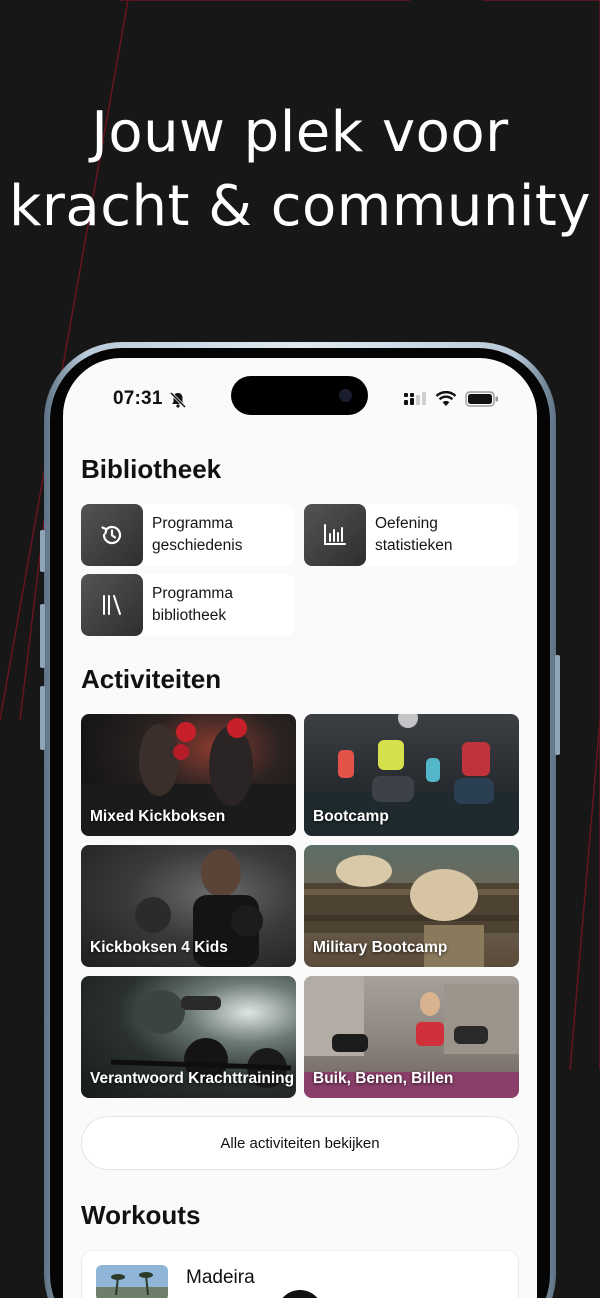  I want to click on bar-chart-icon, so click(335, 534).